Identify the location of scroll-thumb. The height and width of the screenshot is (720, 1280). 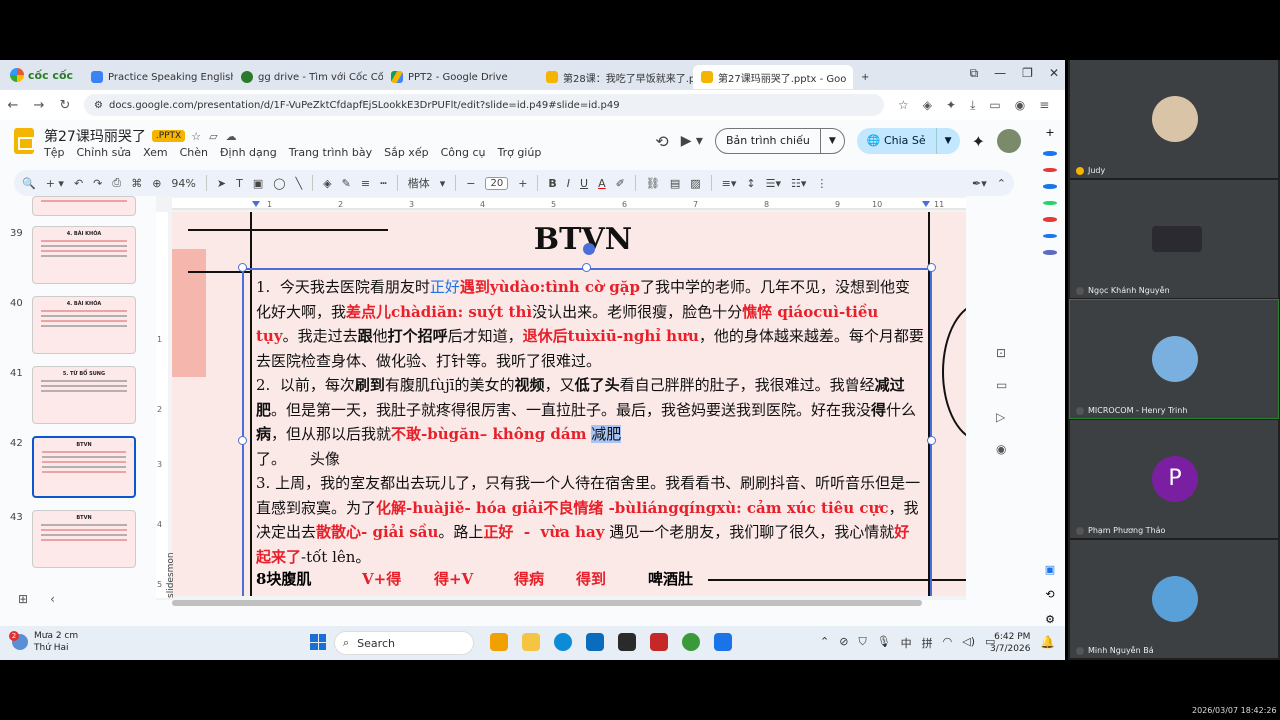
(547, 603).